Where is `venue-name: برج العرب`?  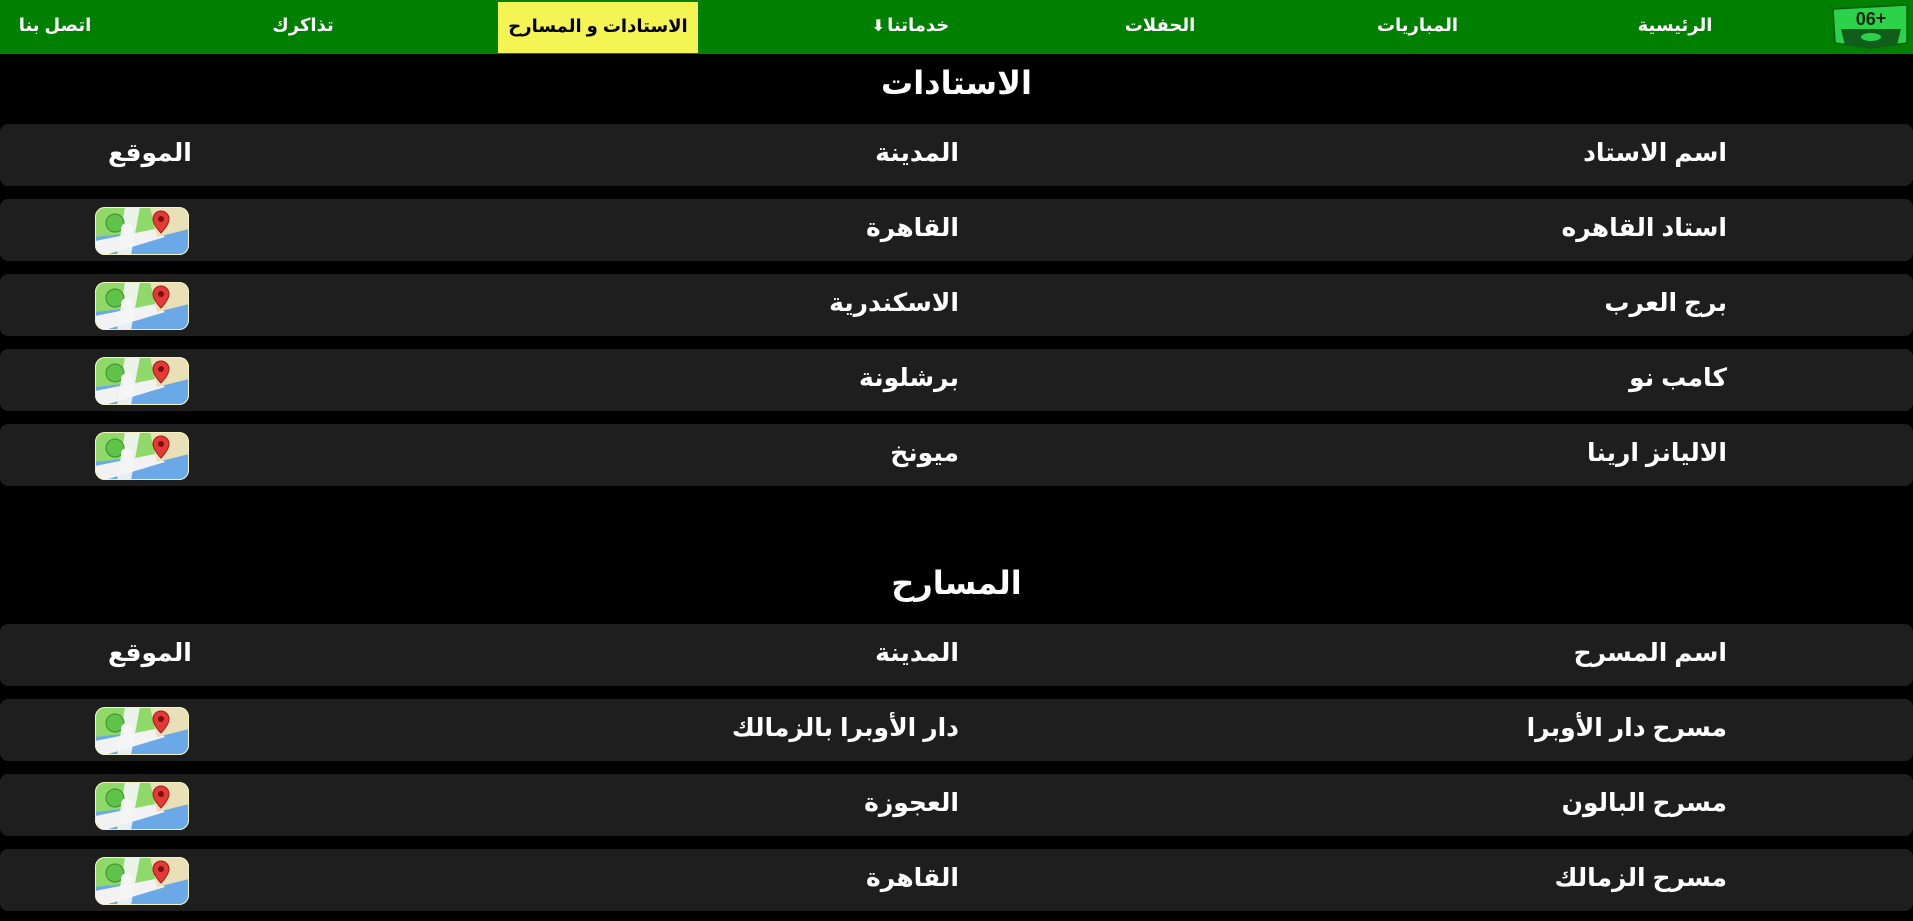
venue-name: برج العرب is located at coordinates (1665, 303).